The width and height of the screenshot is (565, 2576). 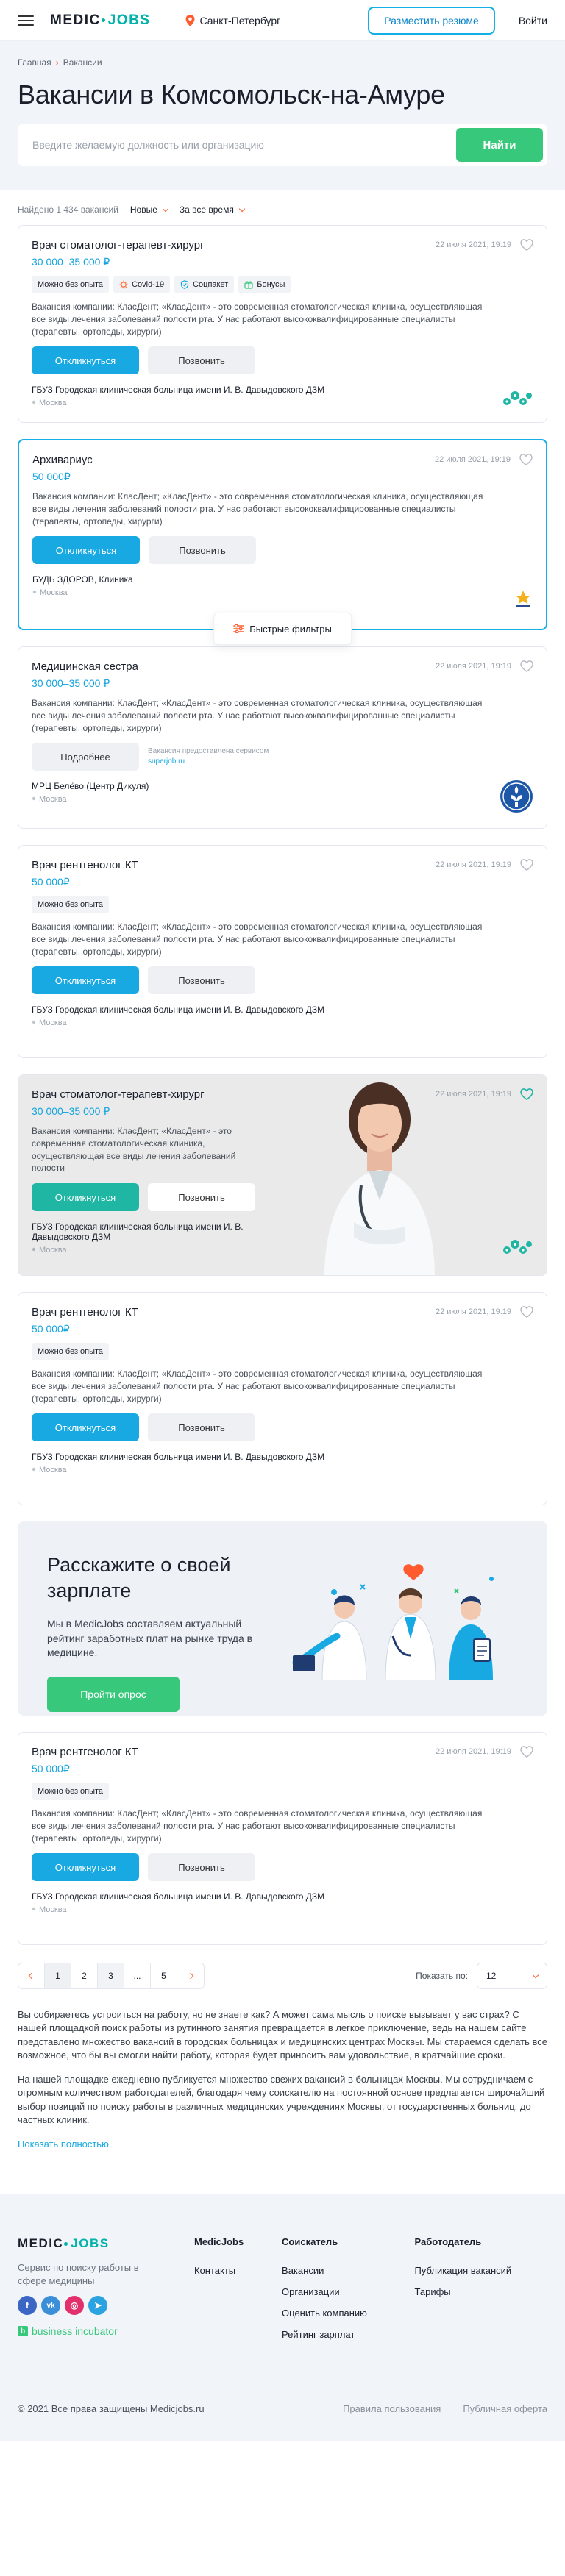 I want to click on post-resume-button: Разместить резюме, so click(x=431, y=20).